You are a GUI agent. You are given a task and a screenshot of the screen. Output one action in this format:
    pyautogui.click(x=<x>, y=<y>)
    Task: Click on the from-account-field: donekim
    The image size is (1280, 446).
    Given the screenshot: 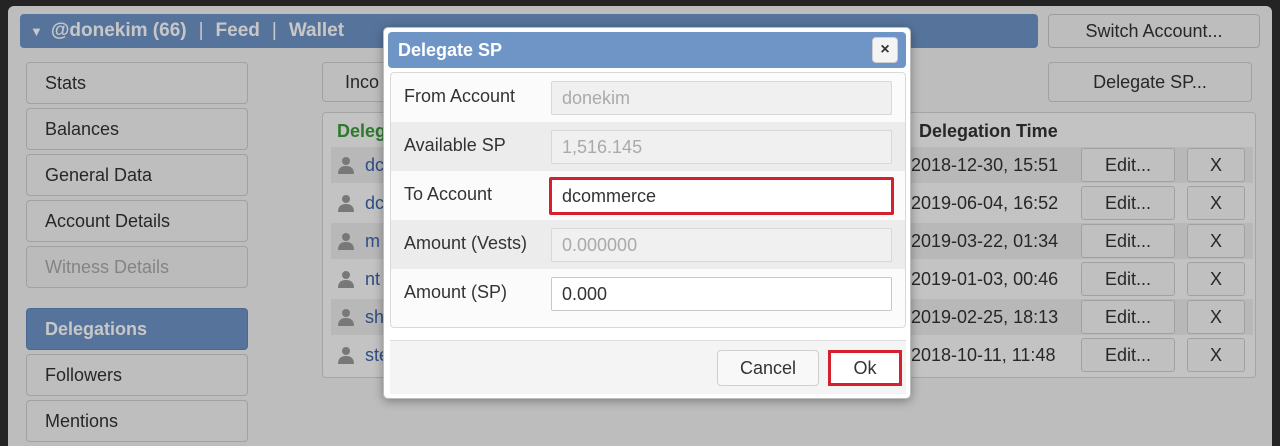 What is the action you would take?
    pyautogui.click(x=721, y=98)
    